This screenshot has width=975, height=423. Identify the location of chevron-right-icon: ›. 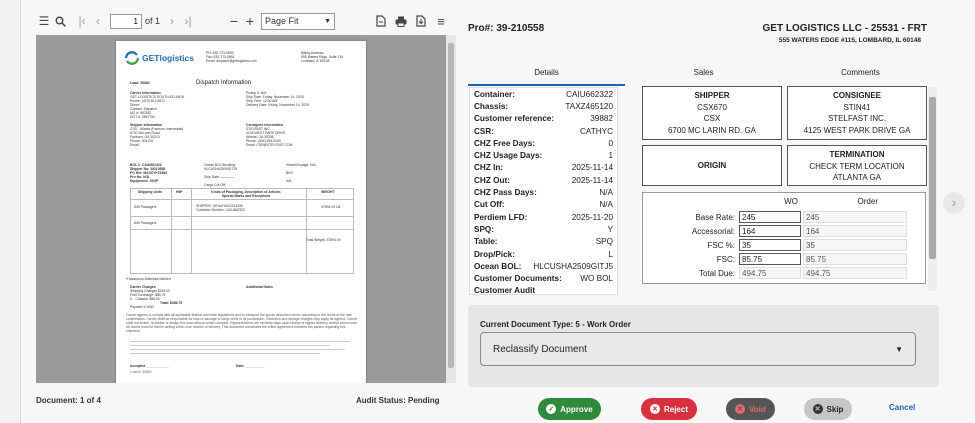
(954, 202).